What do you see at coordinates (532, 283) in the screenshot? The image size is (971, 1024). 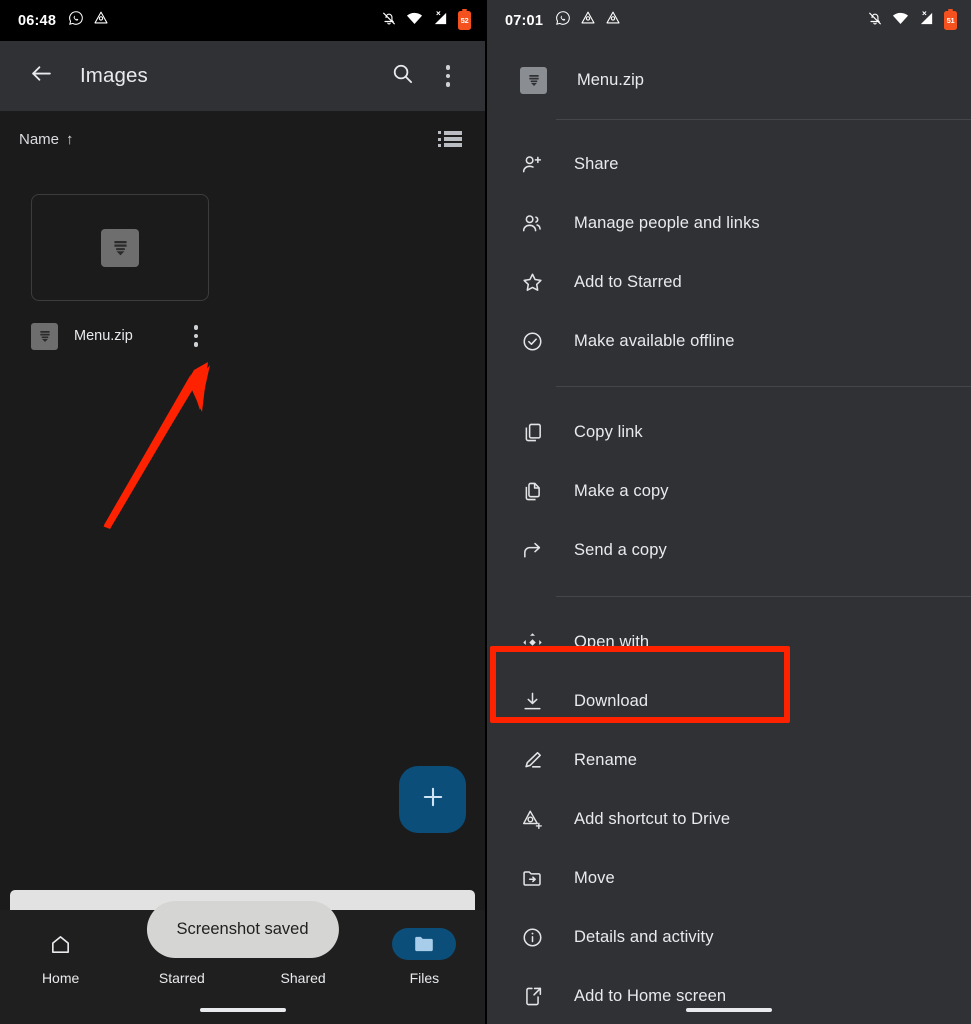 I see `star-outline-icon` at bounding box center [532, 283].